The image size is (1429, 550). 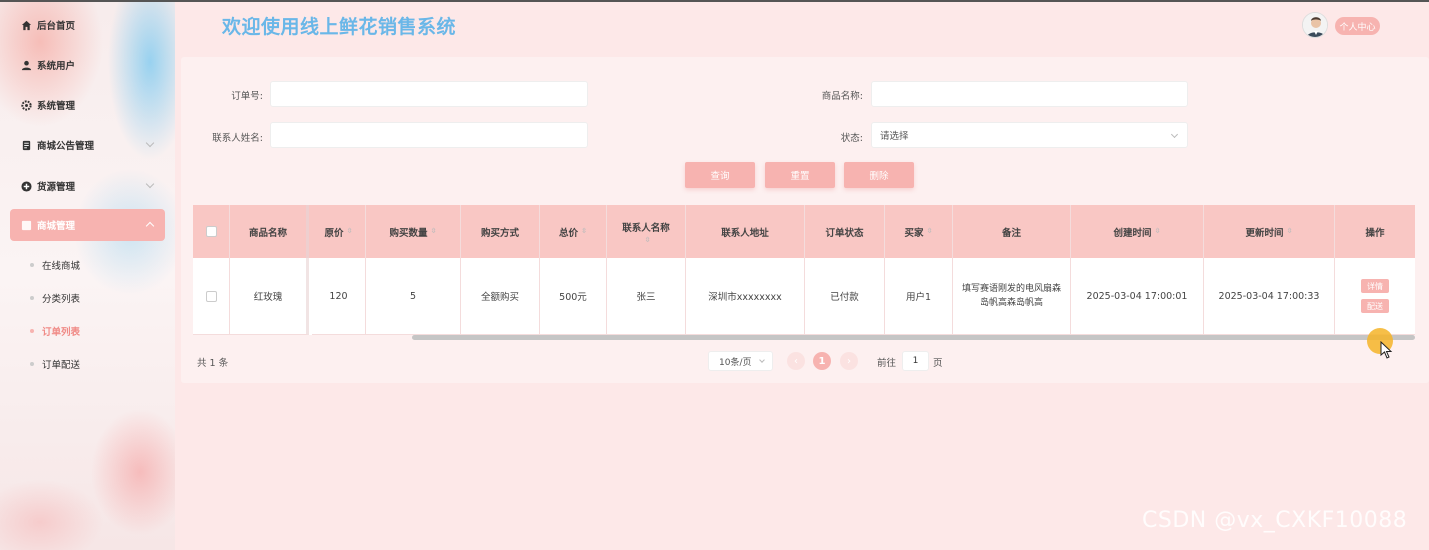 I want to click on cell-actions: 详情 配送, so click(x=1375, y=296).